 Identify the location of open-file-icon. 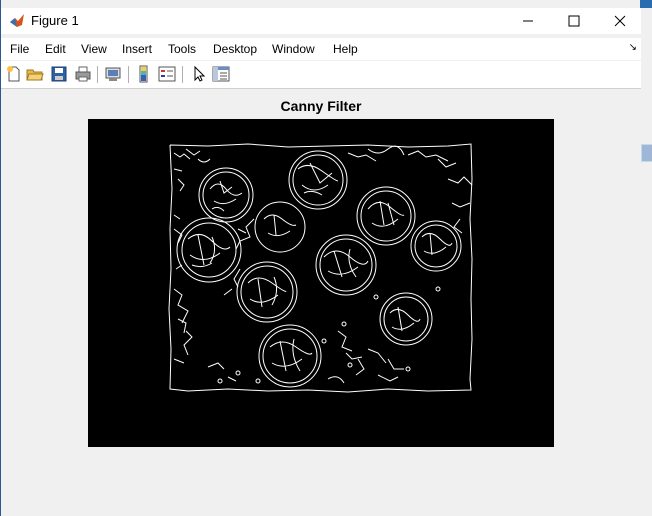
(35, 74).